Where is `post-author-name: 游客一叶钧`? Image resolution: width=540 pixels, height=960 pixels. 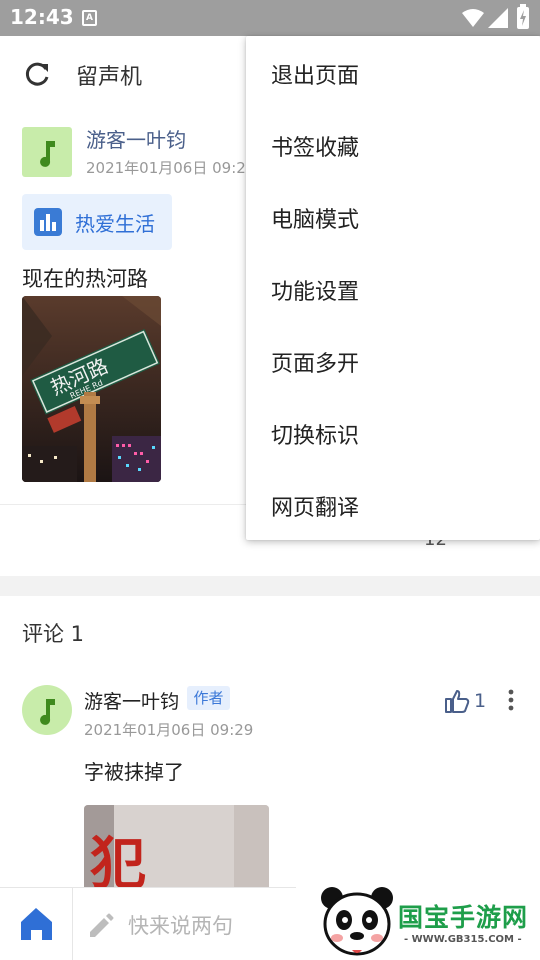
post-author-name: 游客一叶钧 is located at coordinates (136, 138).